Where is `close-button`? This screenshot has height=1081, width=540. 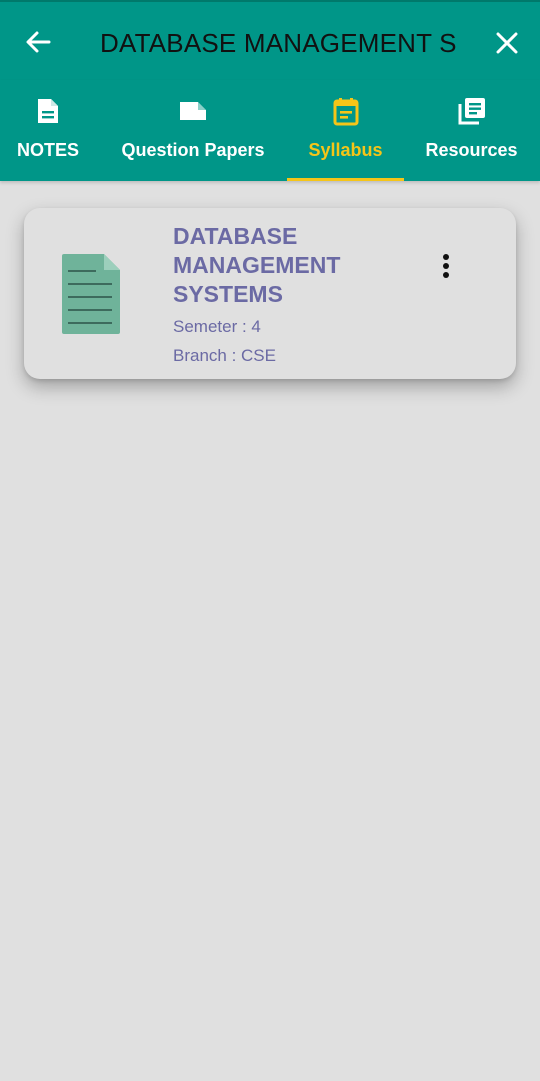 close-button is located at coordinates (507, 43).